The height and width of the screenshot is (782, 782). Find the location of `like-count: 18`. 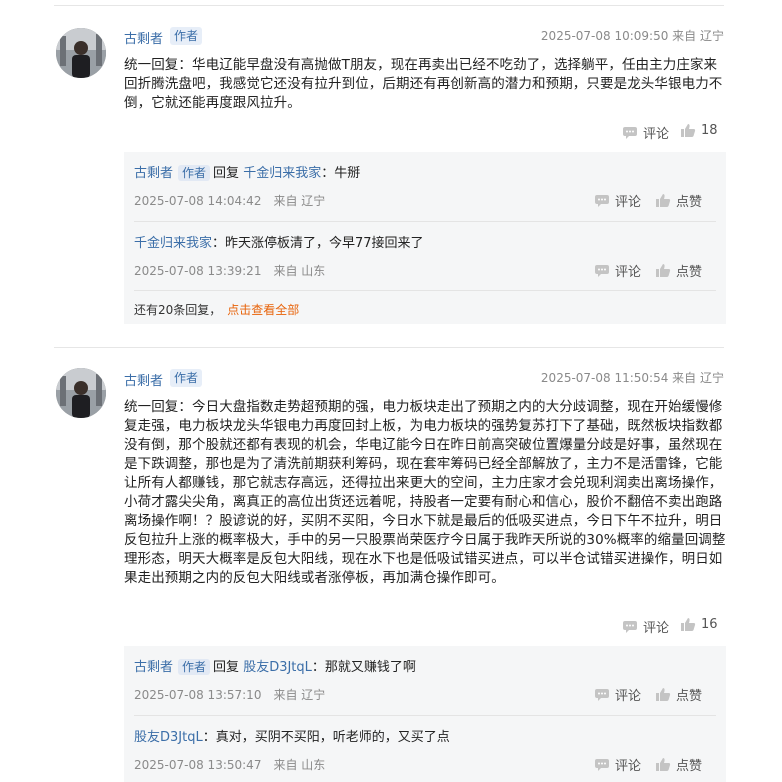

like-count: 18 is located at coordinates (709, 130).